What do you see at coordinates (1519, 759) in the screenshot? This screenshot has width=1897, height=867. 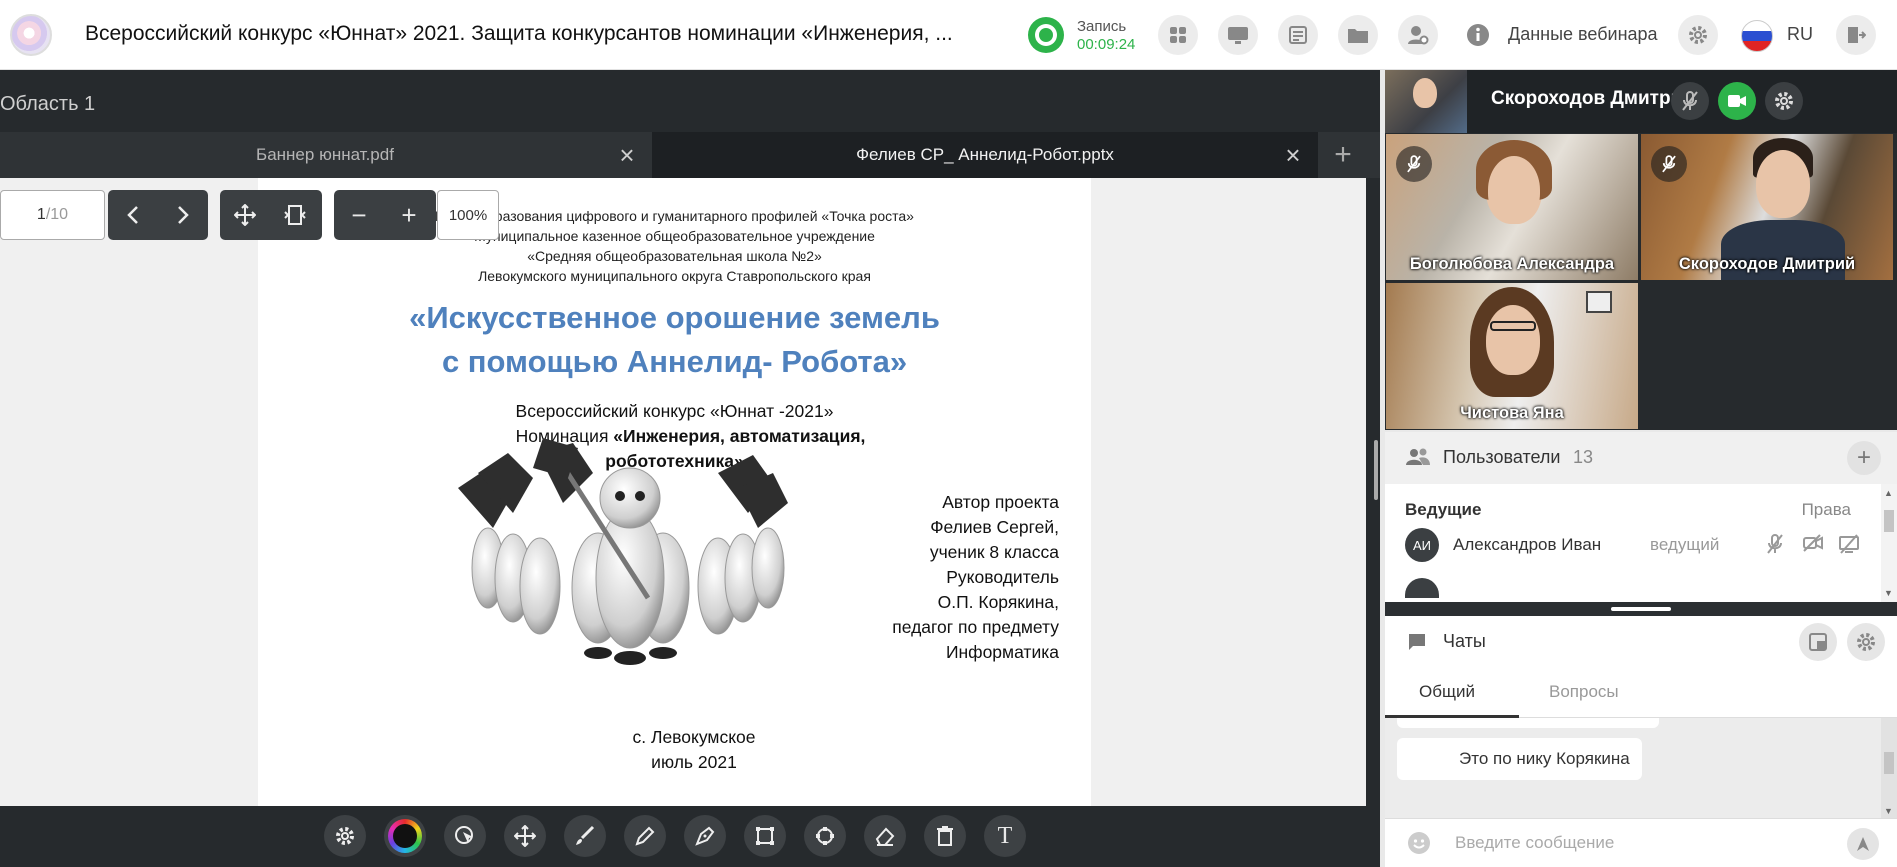 I see `chat-message: Это по нику Корякина` at bounding box center [1519, 759].